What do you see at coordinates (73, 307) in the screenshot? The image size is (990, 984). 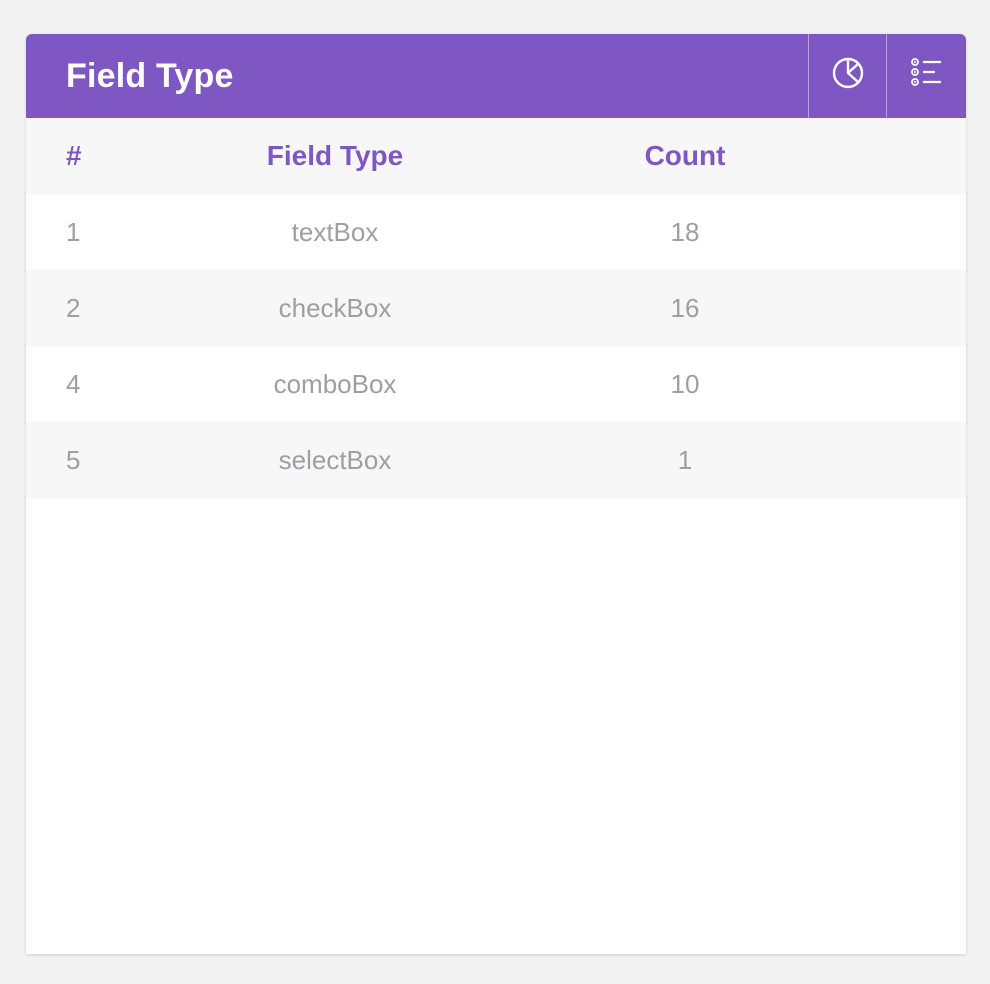 I see `row-number: 2` at bounding box center [73, 307].